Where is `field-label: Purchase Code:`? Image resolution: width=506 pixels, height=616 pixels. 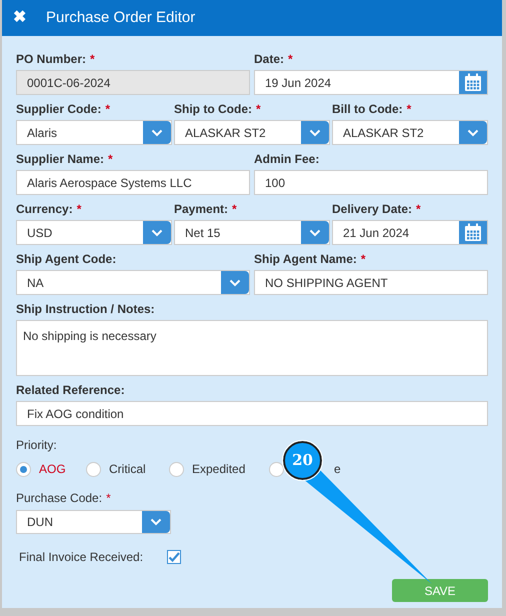 field-label: Purchase Code: is located at coordinates (59, 498).